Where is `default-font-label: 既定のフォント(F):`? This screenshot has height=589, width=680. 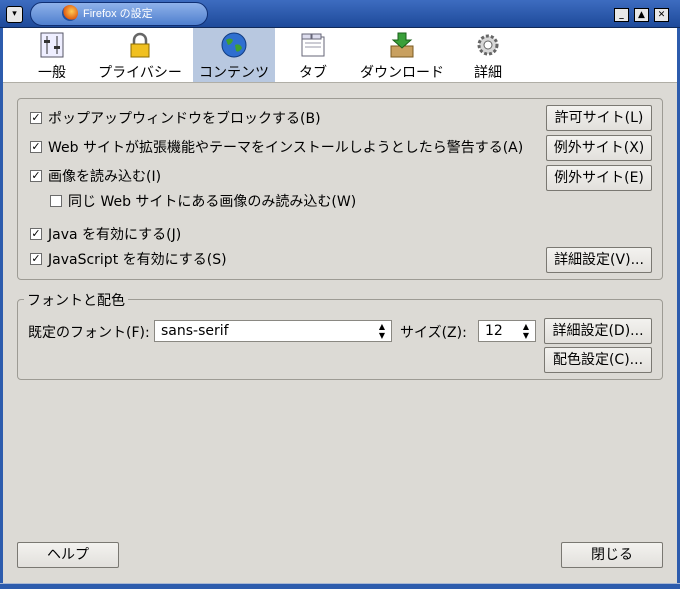 default-font-label: 既定のフォント(F): is located at coordinates (89, 333).